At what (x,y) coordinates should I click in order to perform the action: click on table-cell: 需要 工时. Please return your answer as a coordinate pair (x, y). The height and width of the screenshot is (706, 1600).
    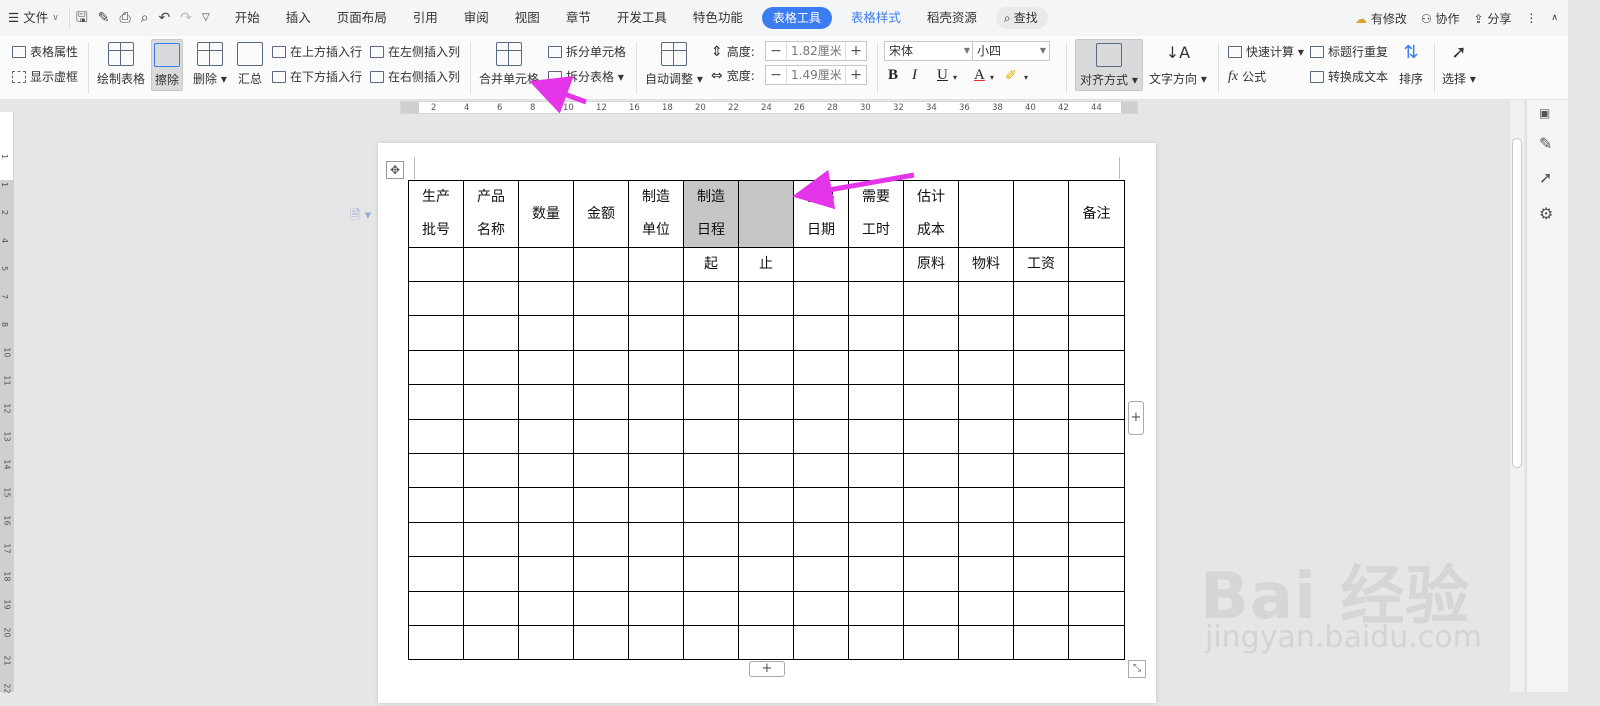
    Looking at the image, I should click on (876, 214).